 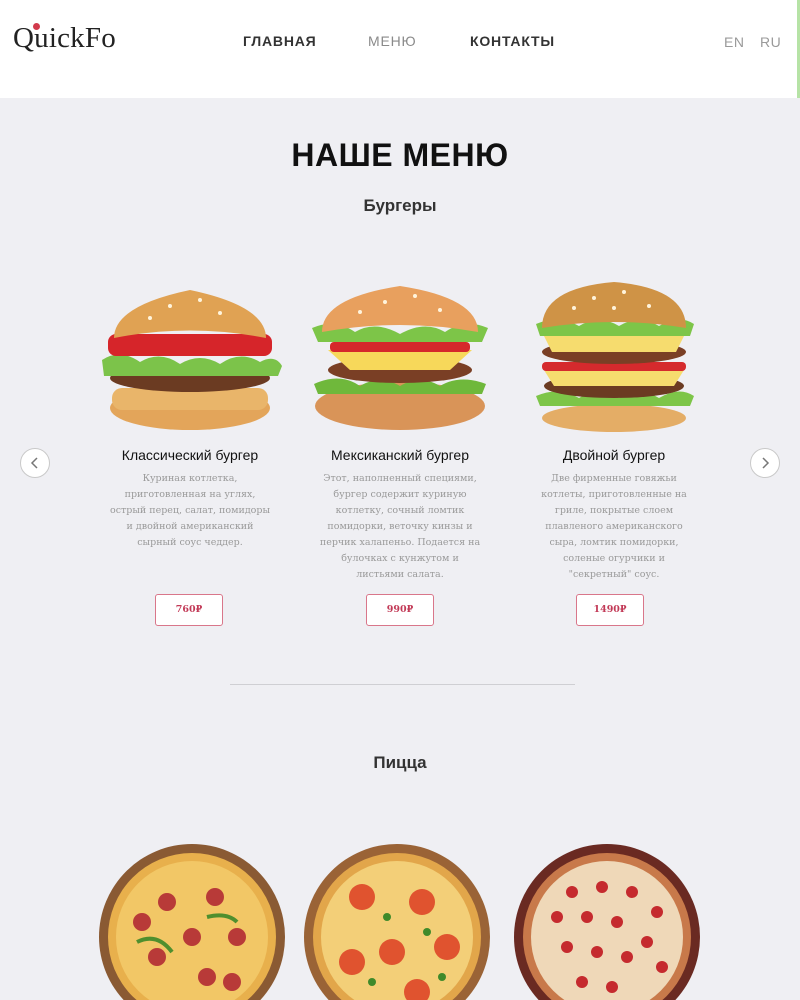 I want to click on desc-line: сырный соус чеддер., so click(x=190, y=542).